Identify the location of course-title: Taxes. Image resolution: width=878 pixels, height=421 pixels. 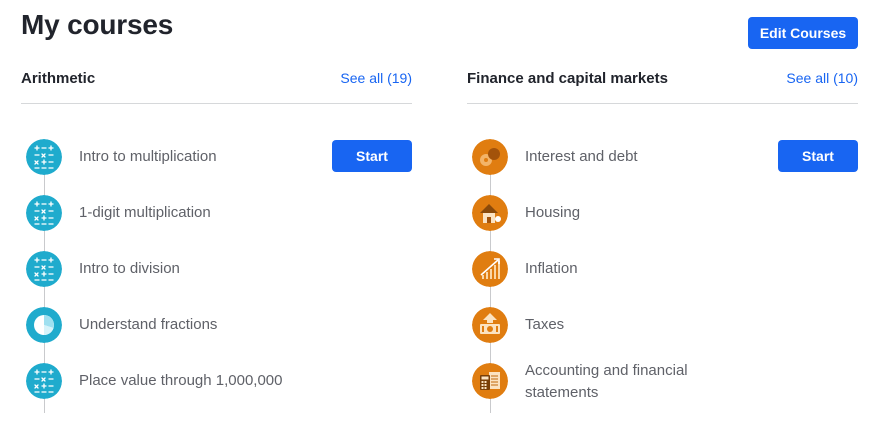
(545, 324).